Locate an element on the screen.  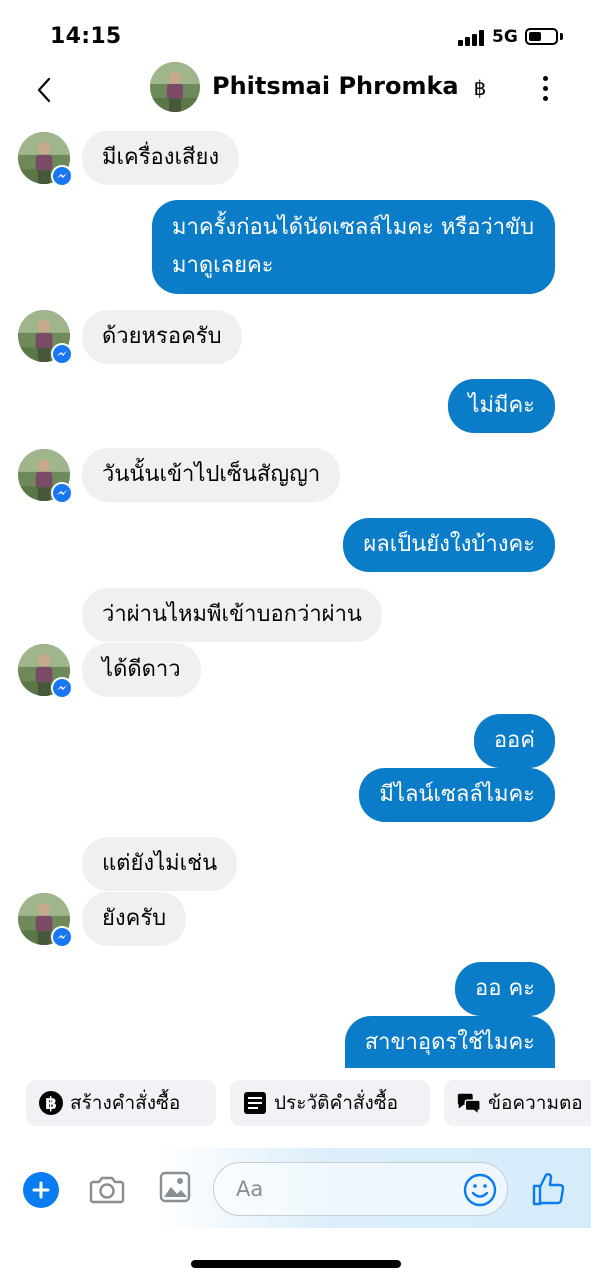
message-outgoing: ออค่ is located at coordinates (514, 741).